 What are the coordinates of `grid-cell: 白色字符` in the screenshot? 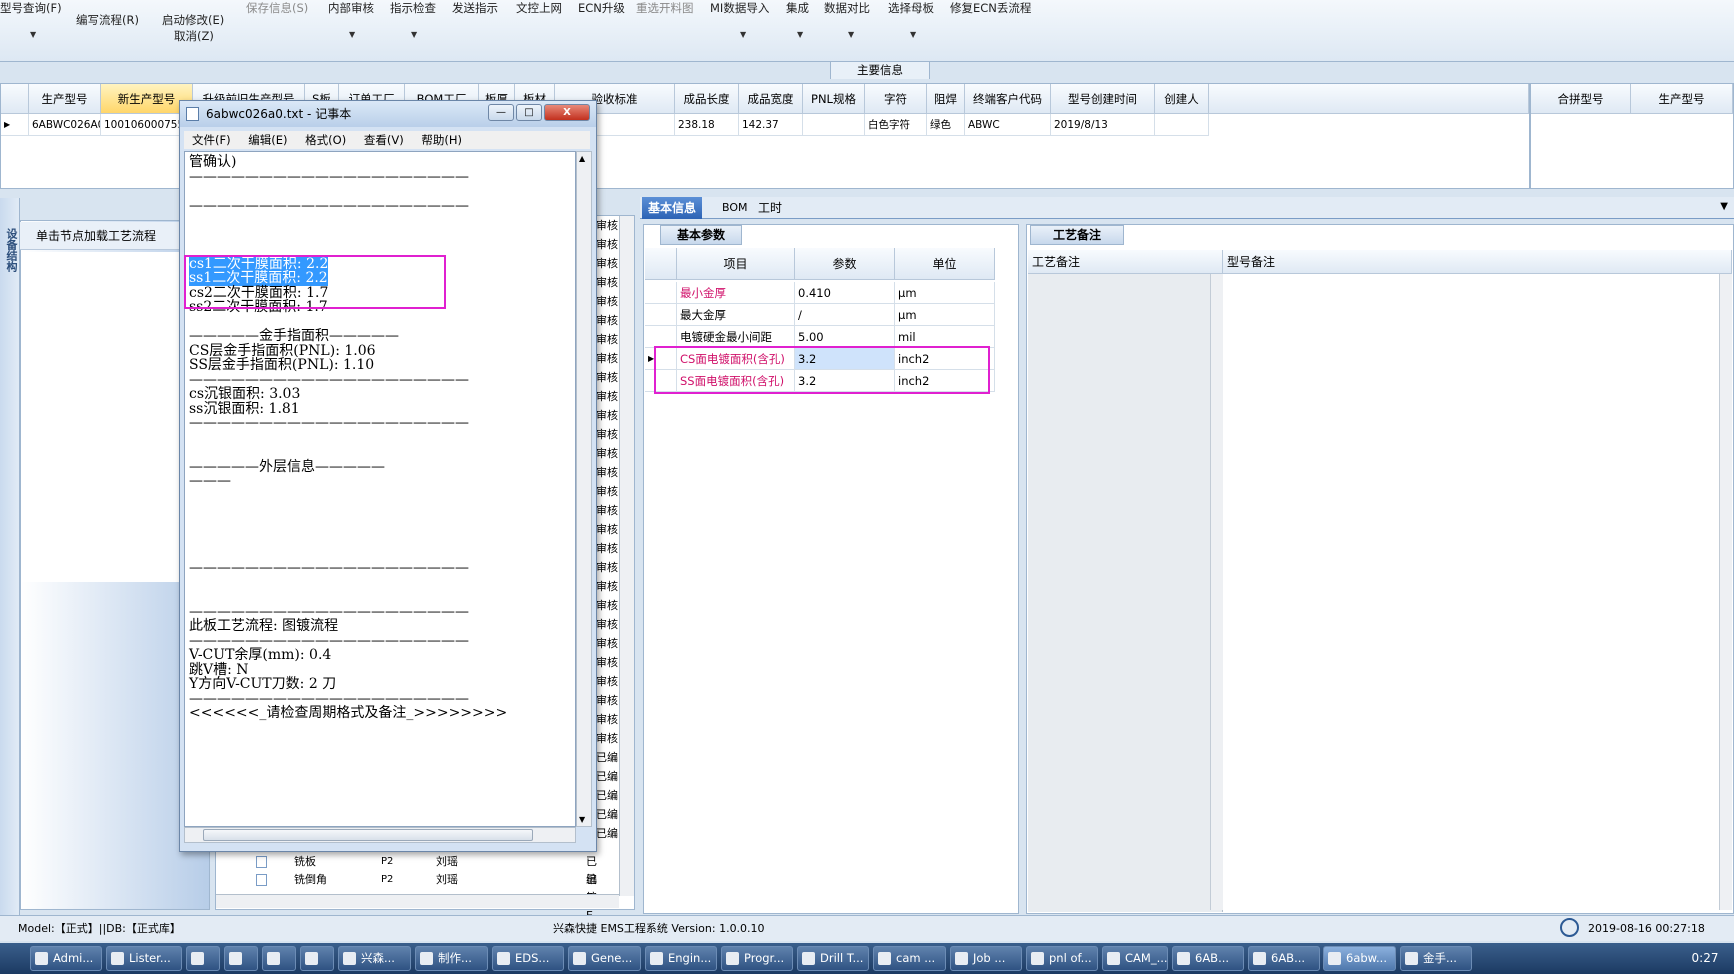 It's located at (896, 125).